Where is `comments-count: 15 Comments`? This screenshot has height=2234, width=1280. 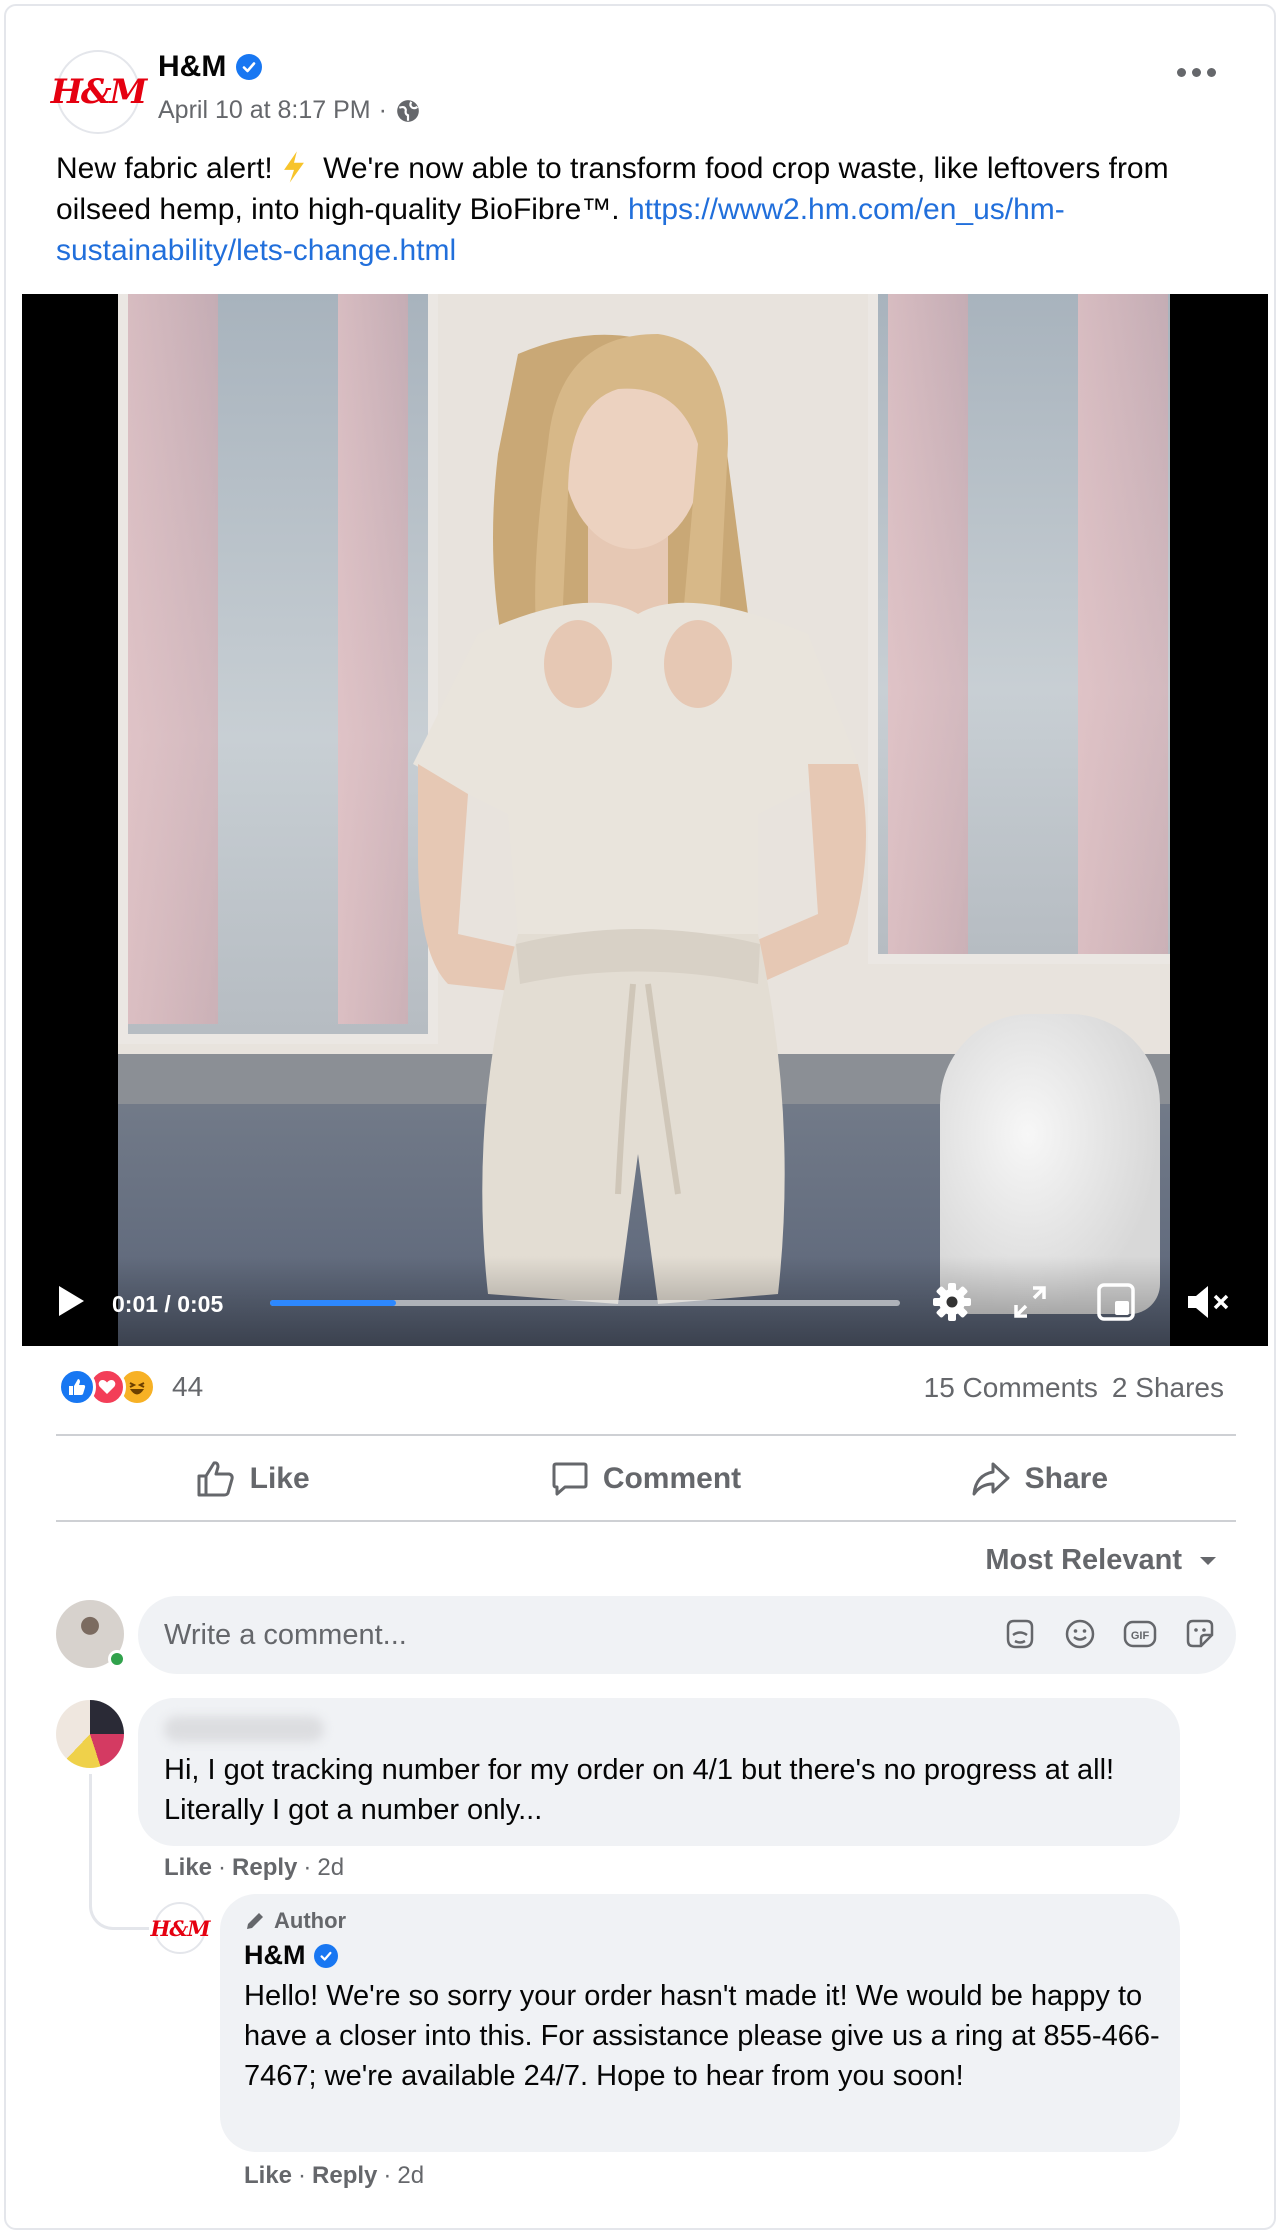 comments-count: 15 Comments is located at coordinates (1011, 1388).